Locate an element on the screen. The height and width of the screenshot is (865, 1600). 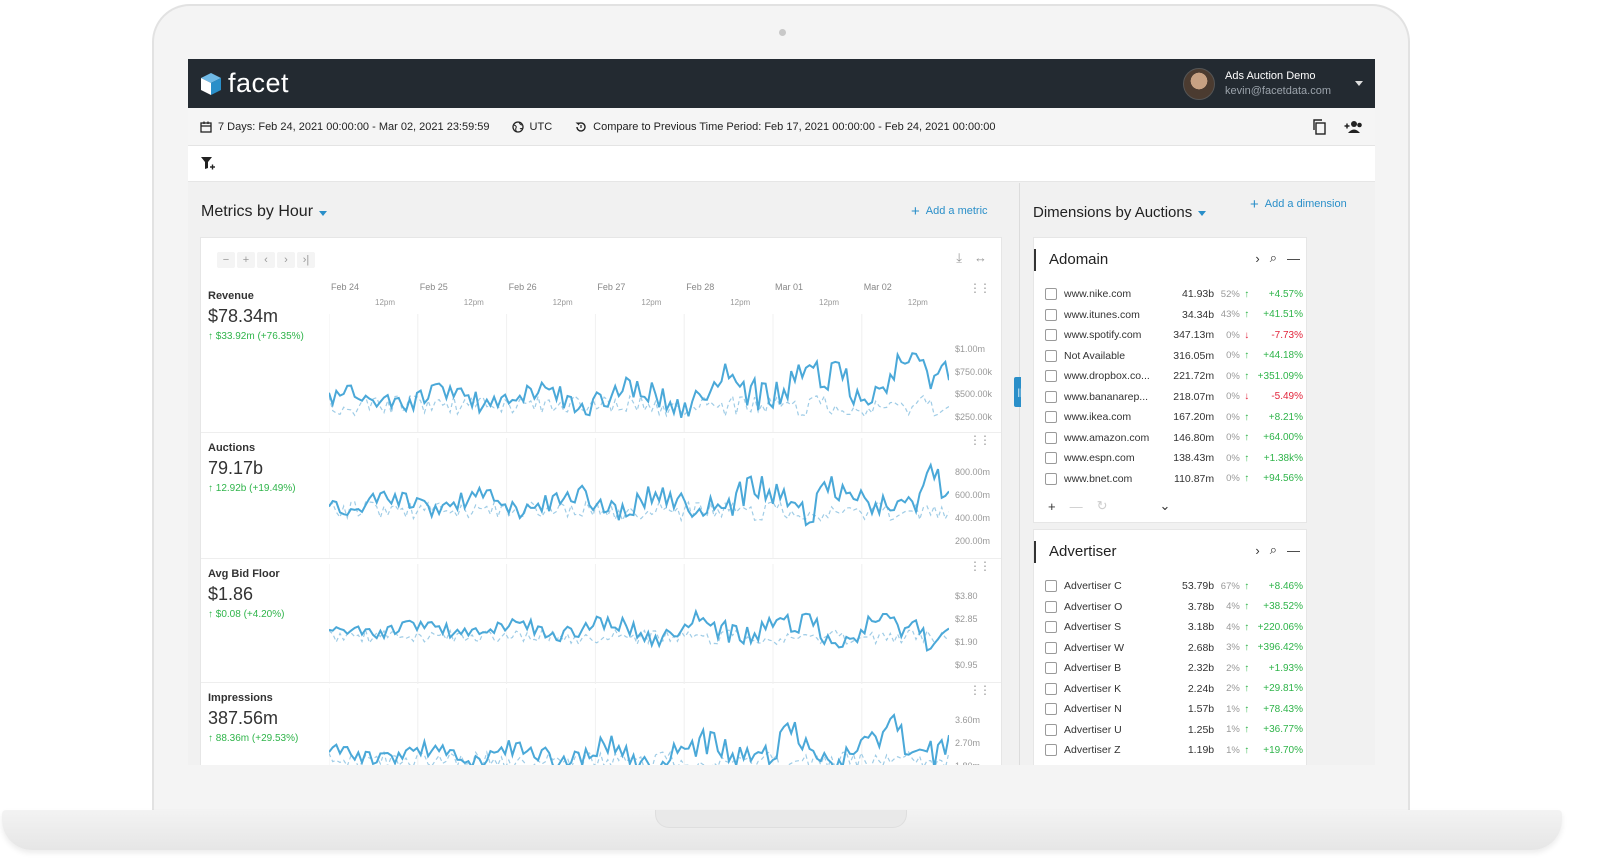
dimensions-panel-title: Dimensions by Auctions is located at coordinates (1120, 212).